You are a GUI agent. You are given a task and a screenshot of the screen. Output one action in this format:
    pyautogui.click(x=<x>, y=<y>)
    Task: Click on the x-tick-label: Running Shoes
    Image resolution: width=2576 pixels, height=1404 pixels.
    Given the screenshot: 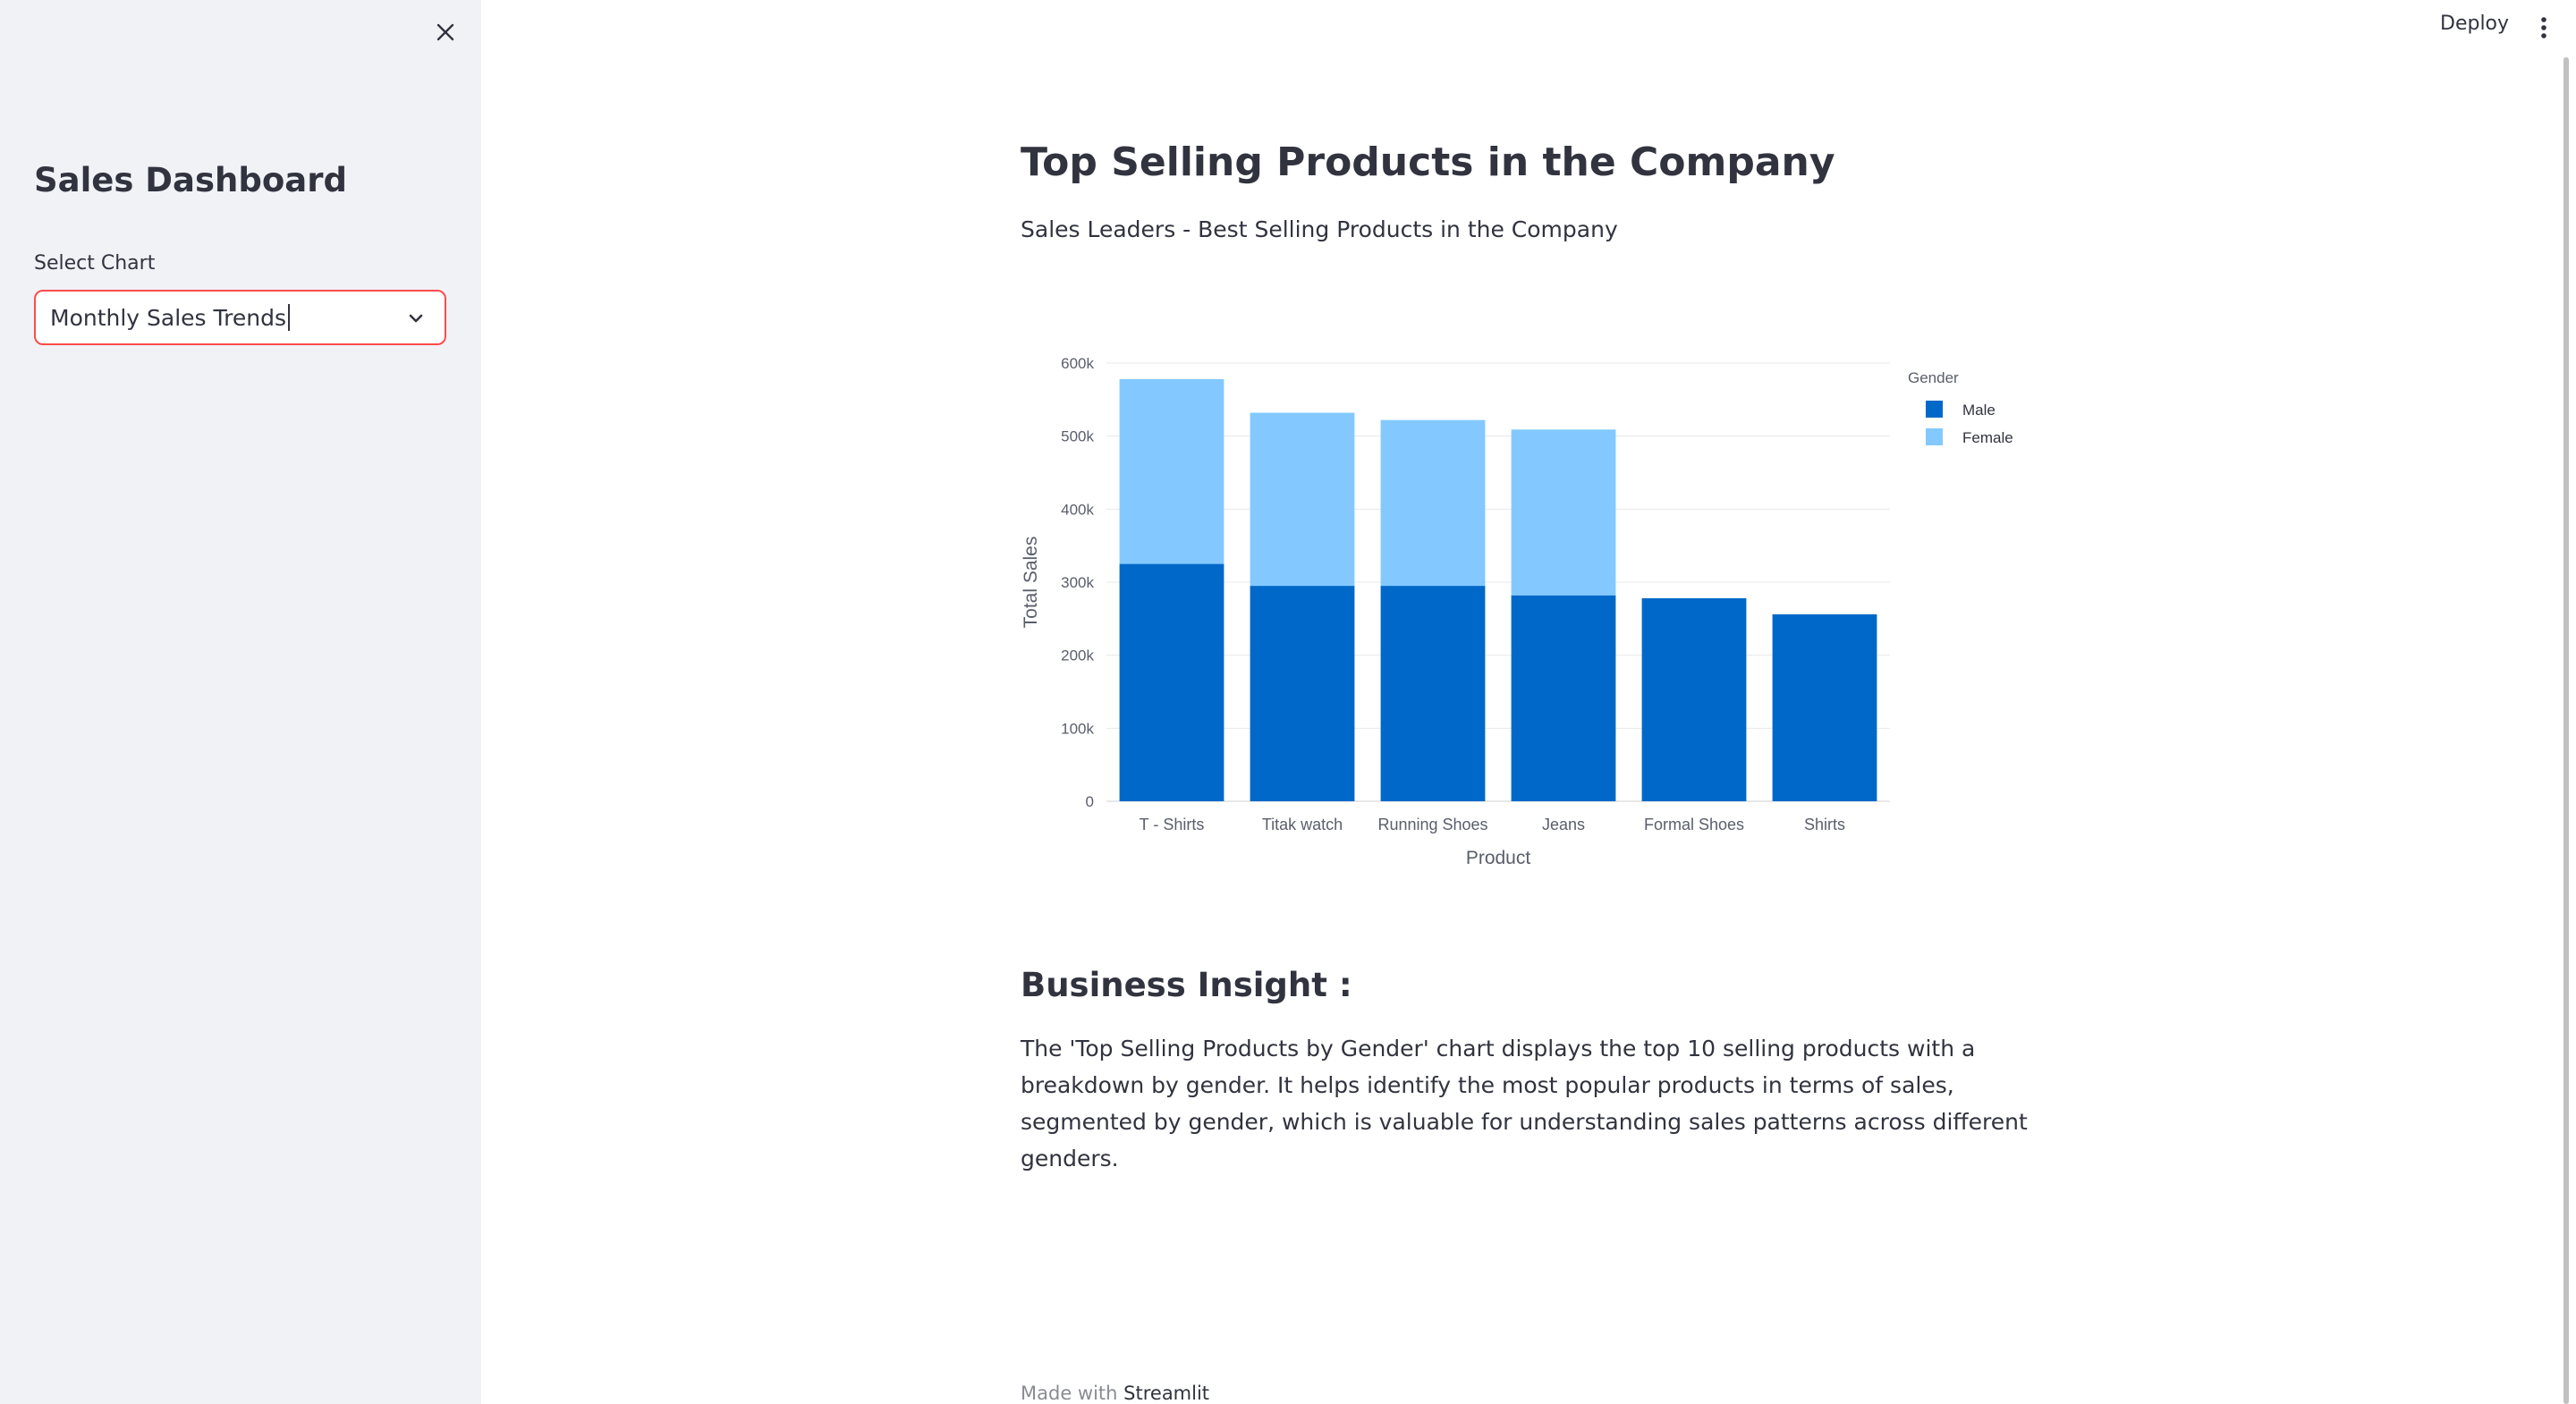 What is the action you would take?
    pyautogui.click(x=1432, y=825)
    